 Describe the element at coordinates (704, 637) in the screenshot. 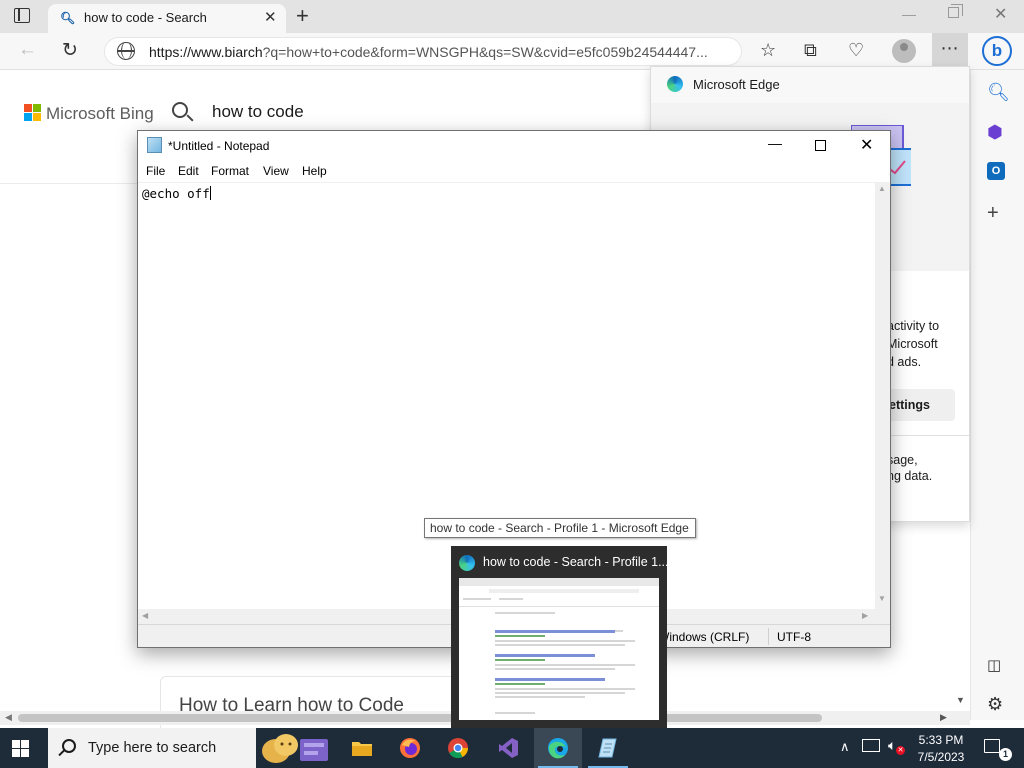

I see `status-line-ending: Windows (CRLF)` at that location.